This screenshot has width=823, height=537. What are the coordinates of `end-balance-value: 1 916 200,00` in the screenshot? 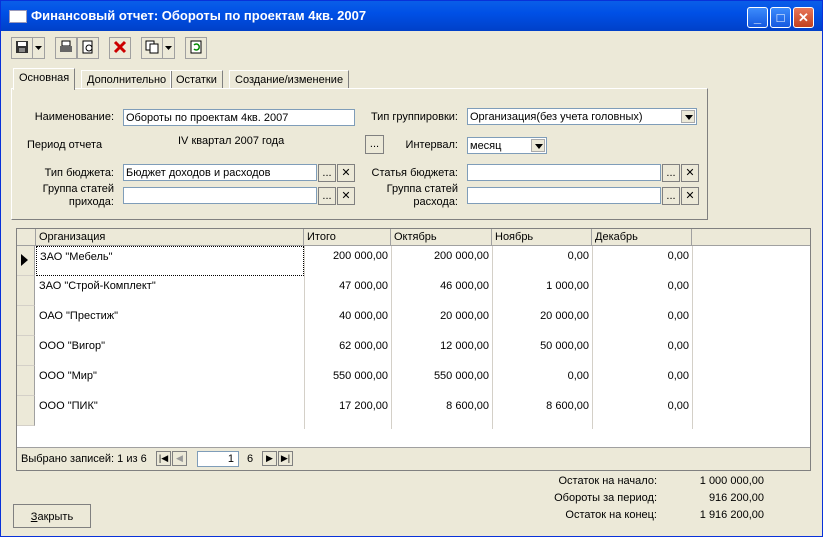 It's located at (731, 515).